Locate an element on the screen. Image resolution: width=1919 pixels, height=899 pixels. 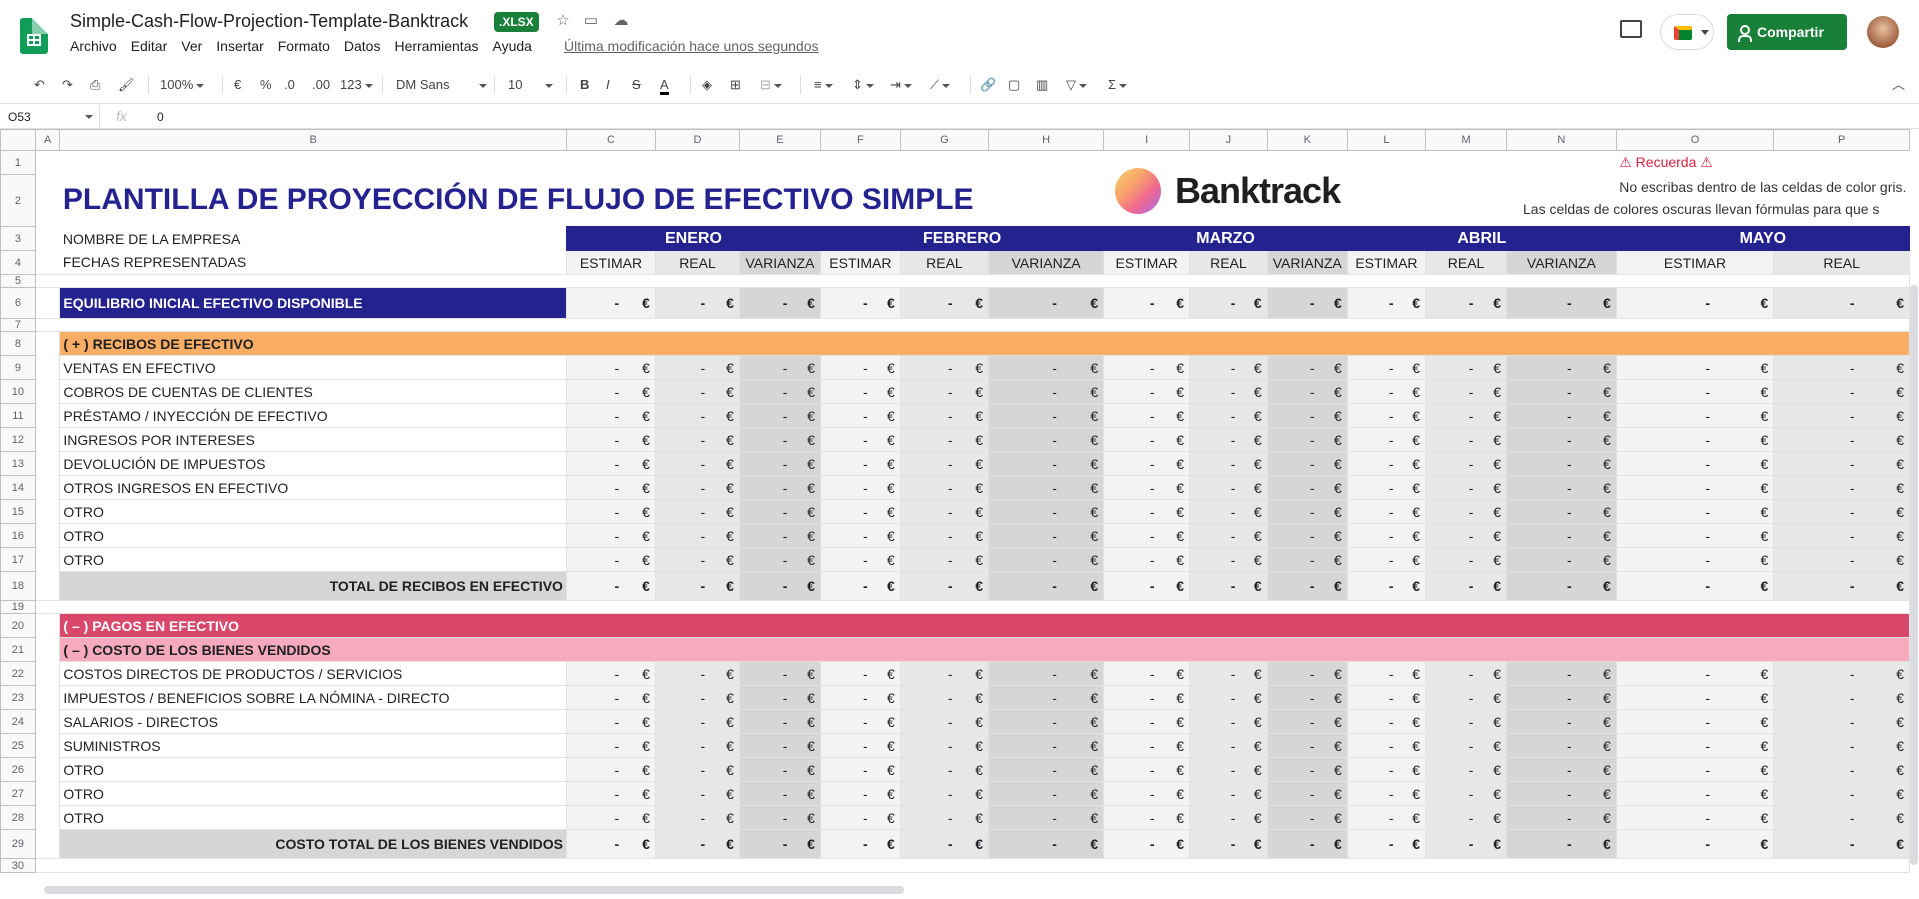
last-modified-link: Última modificación hace unos segundos is located at coordinates (691, 46).